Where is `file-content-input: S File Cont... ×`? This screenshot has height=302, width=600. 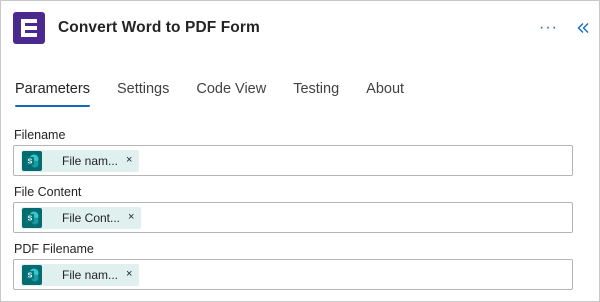 file-content-input: S File Cont... × is located at coordinates (293, 217).